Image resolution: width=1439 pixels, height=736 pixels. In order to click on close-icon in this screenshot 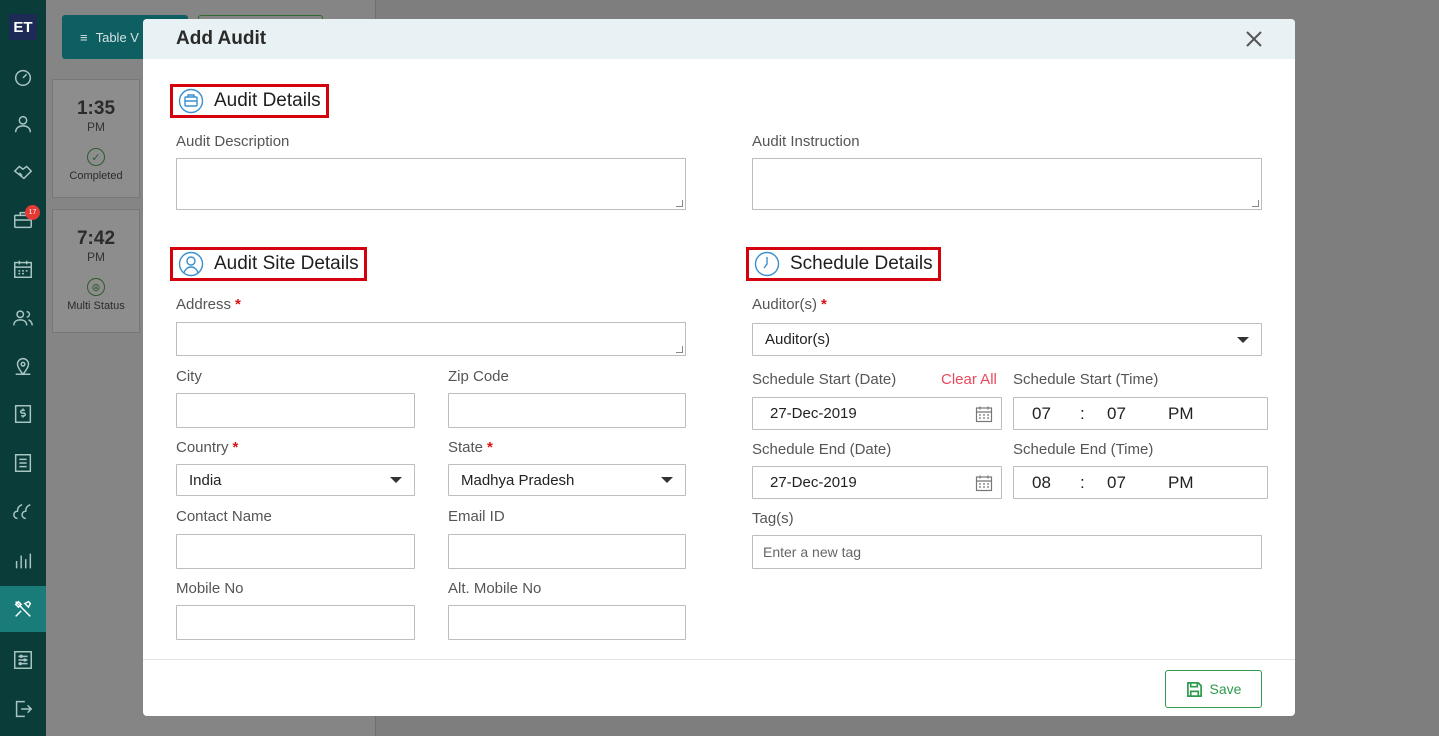, I will do `click(1254, 39)`.